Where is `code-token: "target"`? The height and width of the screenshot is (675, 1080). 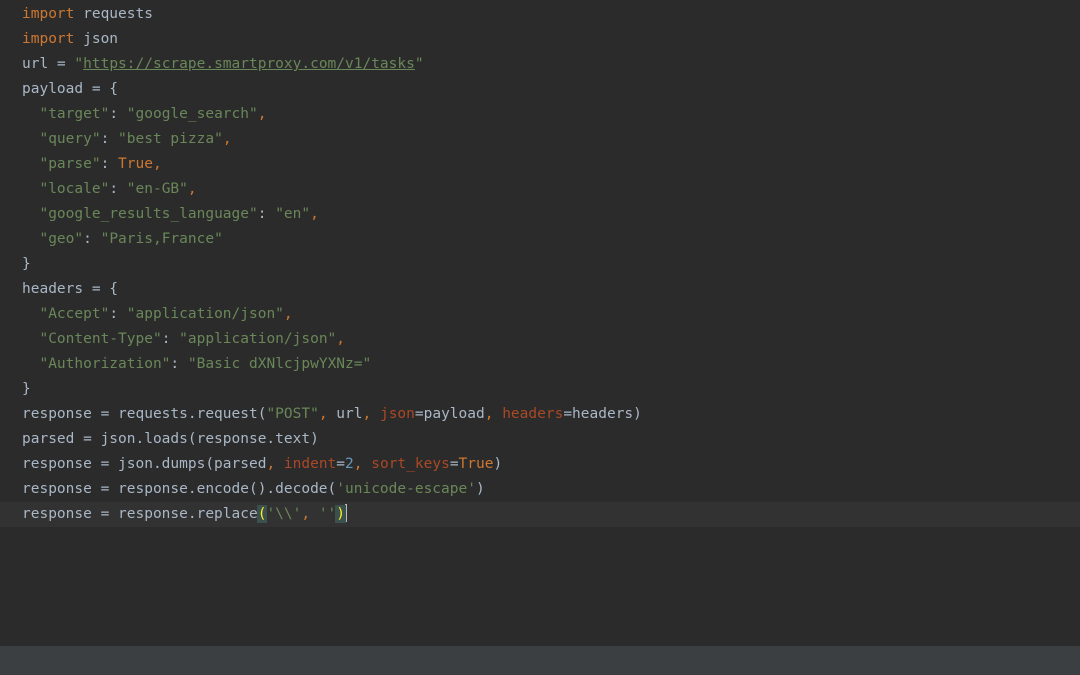 code-token: "target" is located at coordinates (74, 114).